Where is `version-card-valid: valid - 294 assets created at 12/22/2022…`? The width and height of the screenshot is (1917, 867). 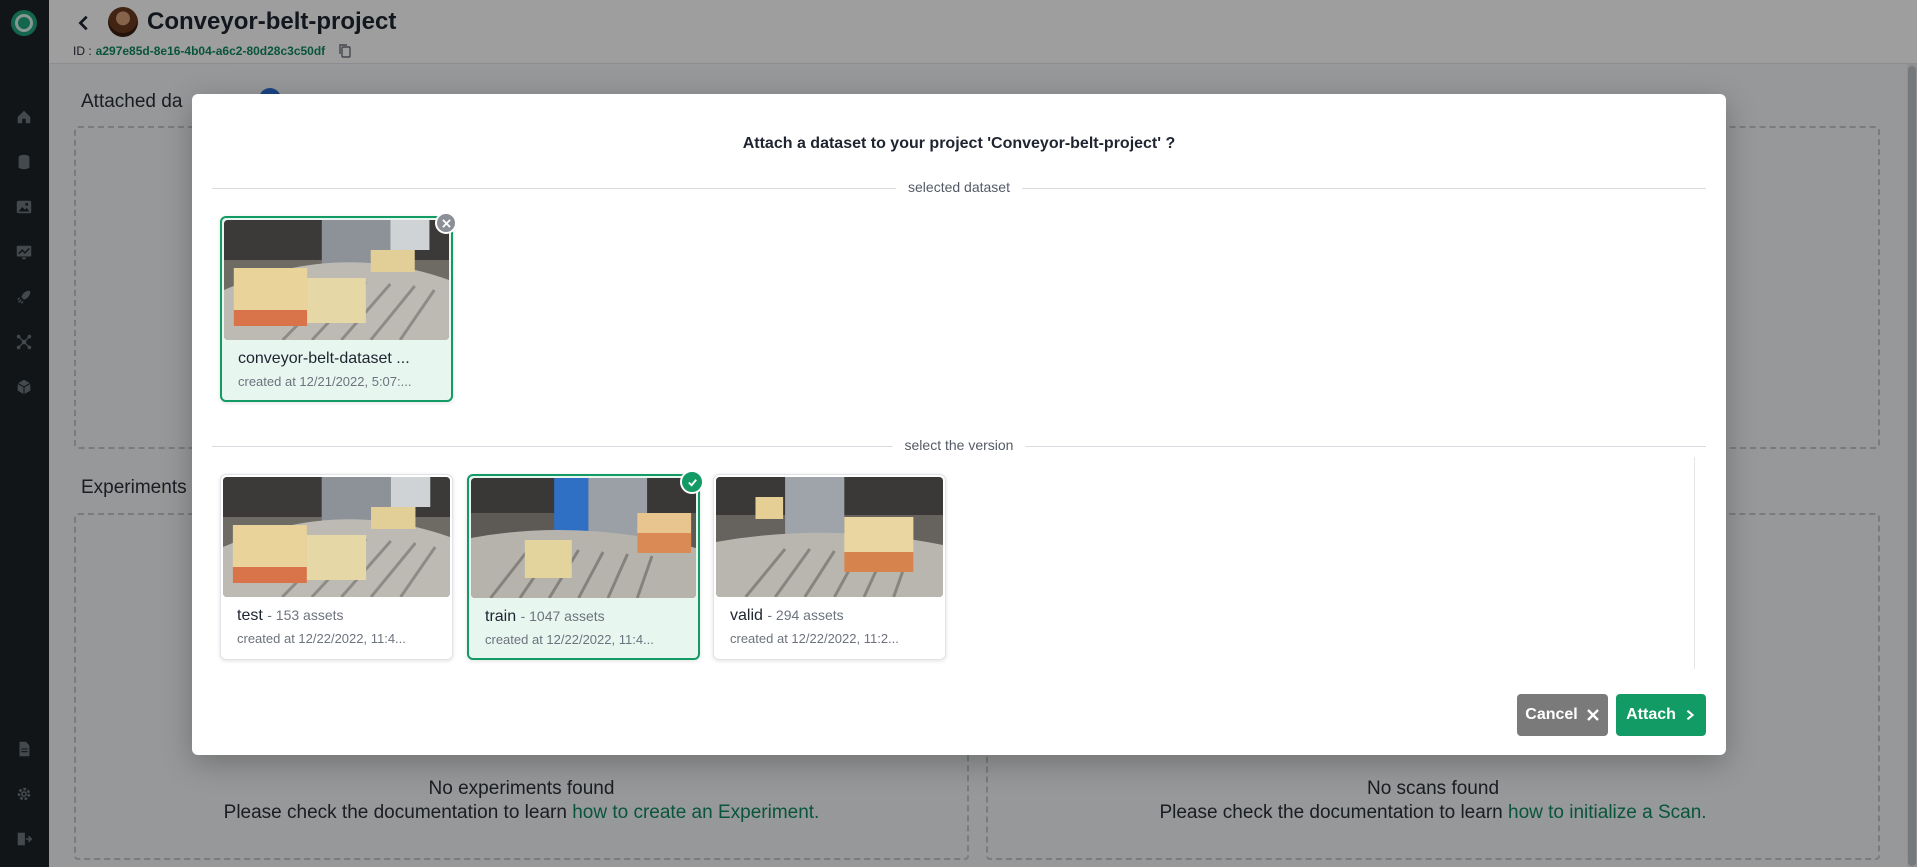
version-card-valid: valid - 294 assets created at 12/22/2022… is located at coordinates (829, 567).